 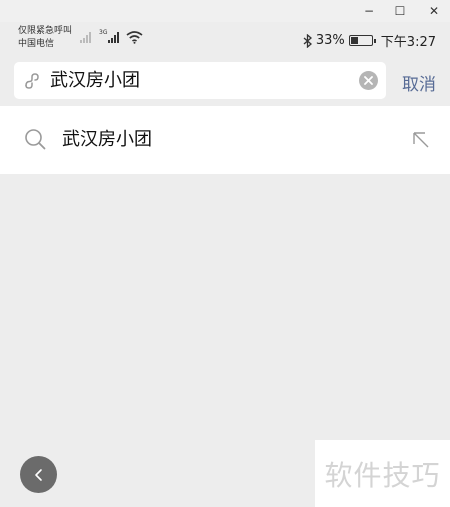 I want to click on search-input: 武汉房小团, so click(x=200, y=80).